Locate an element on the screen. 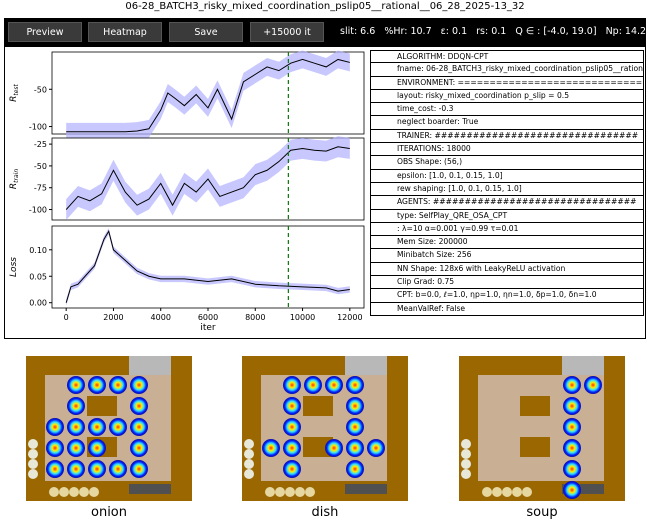 This screenshot has height=525, width=650. param-row: OBS Shape: (56,) is located at coordinates (507, 163).